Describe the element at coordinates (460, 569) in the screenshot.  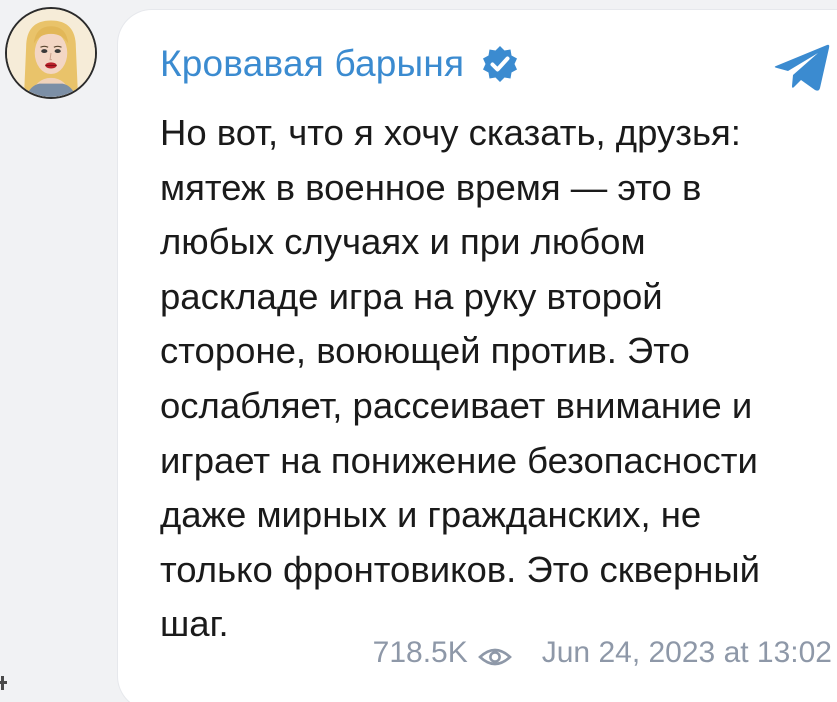
I see `message-line: только фронтовиков. Это скверный` at that location.